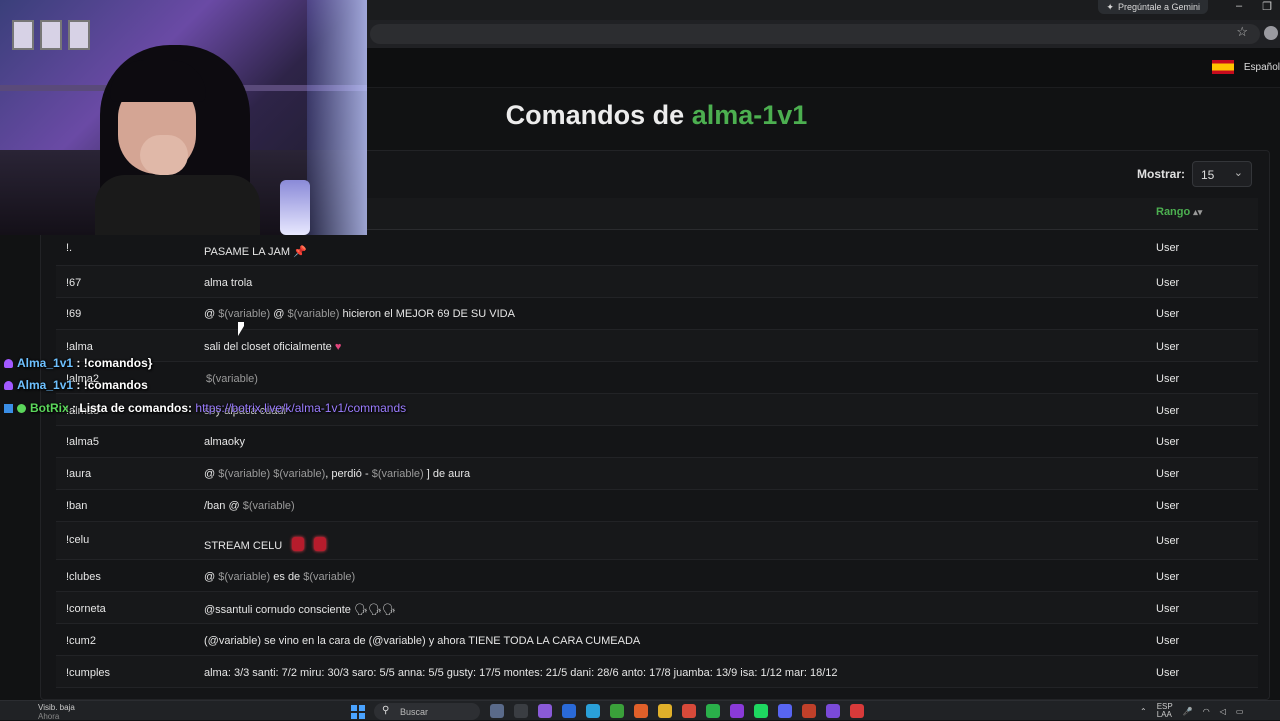 The height and width of the screenshot is (721, 1280). What do you see at coordinates (81, 641) in the screenshot?
I see `command-cell: !cum2` at bounding box center [81, 641].